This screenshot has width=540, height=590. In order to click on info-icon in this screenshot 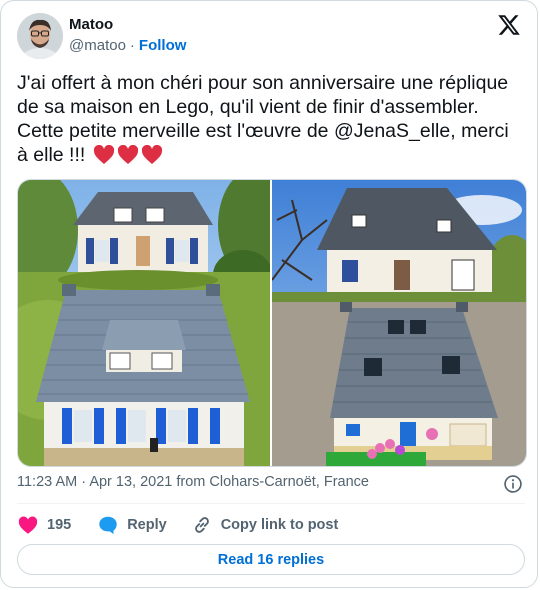, I will do `click(513, 484)`.